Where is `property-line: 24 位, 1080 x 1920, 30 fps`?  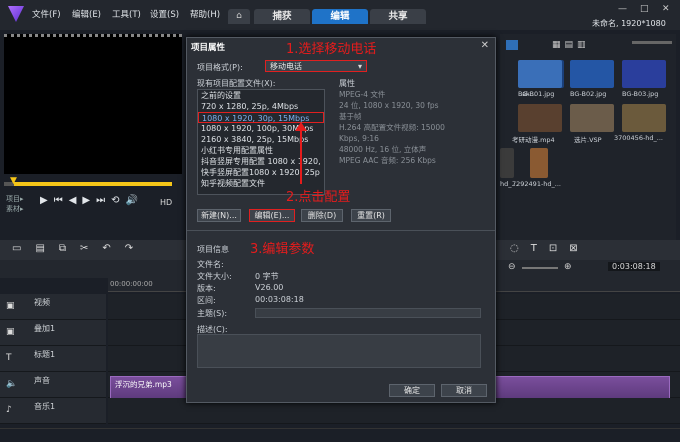
property-line: 24 位, 1080 x 1920, 30 fps is located at coordinates (389, 105).